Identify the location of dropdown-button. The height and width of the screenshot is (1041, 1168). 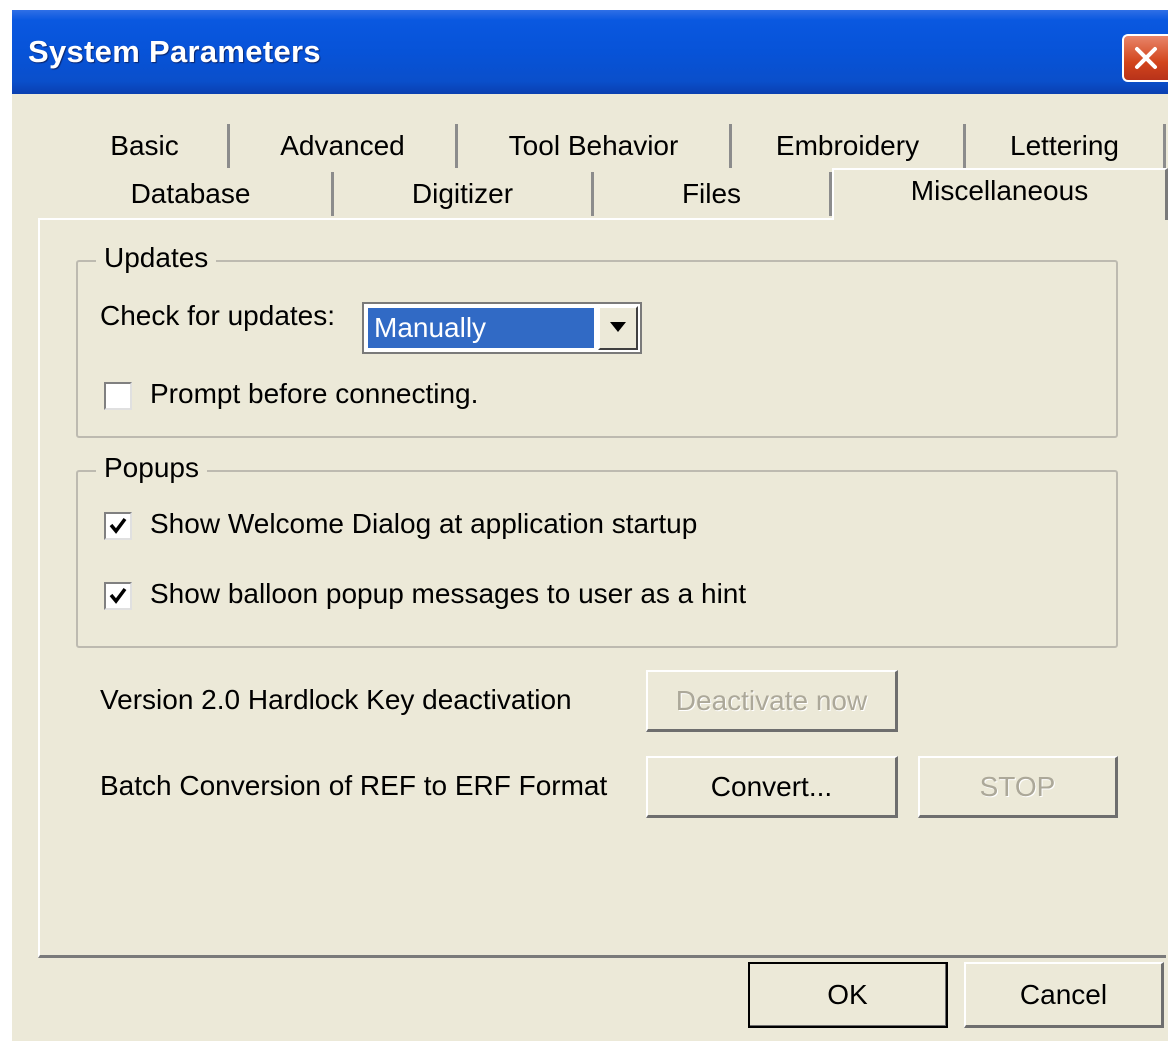
(618, 328).